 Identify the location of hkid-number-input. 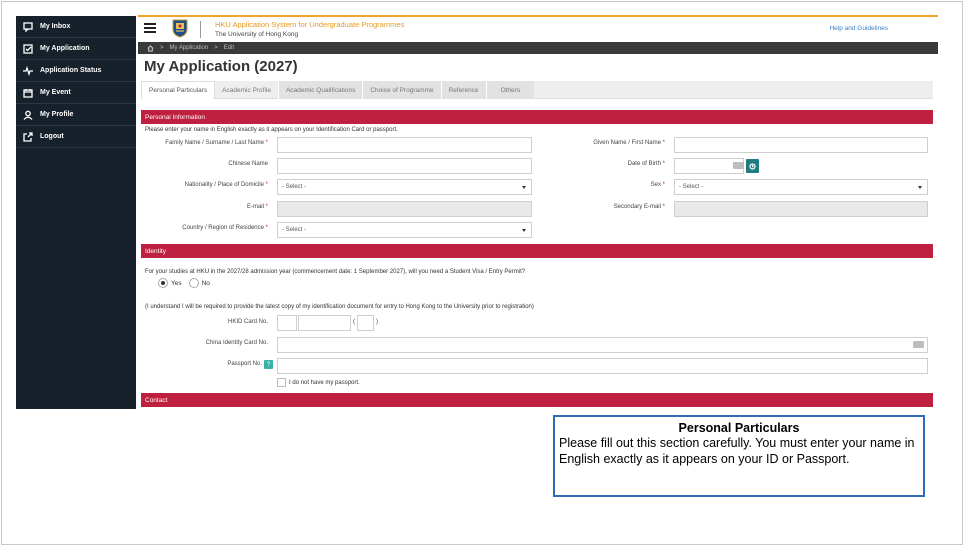
(324, 323).